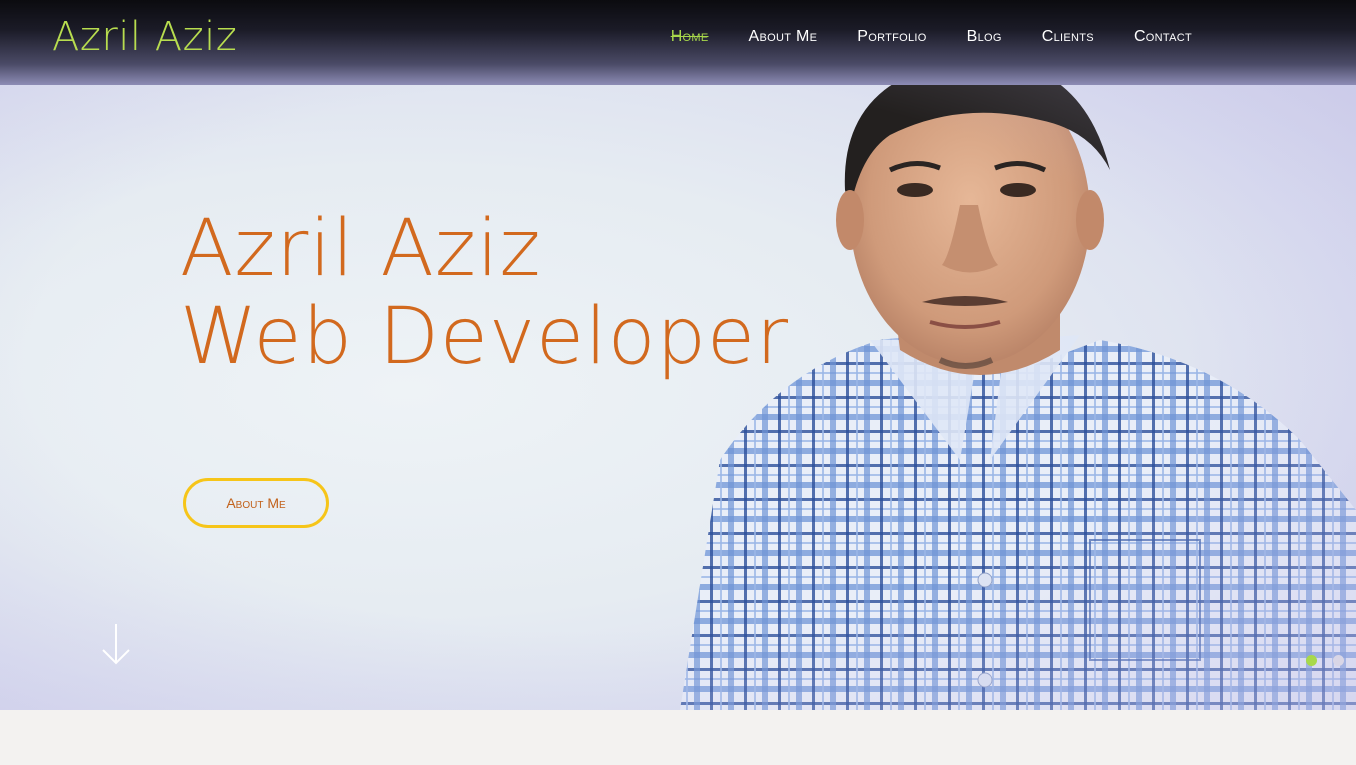 The width and height of the screenshot is (1356, 765). What do you see at coordinates (1068, 37) in the screenshot?
I see `nav-clients: Clients` at bounding box center [1068, 37].